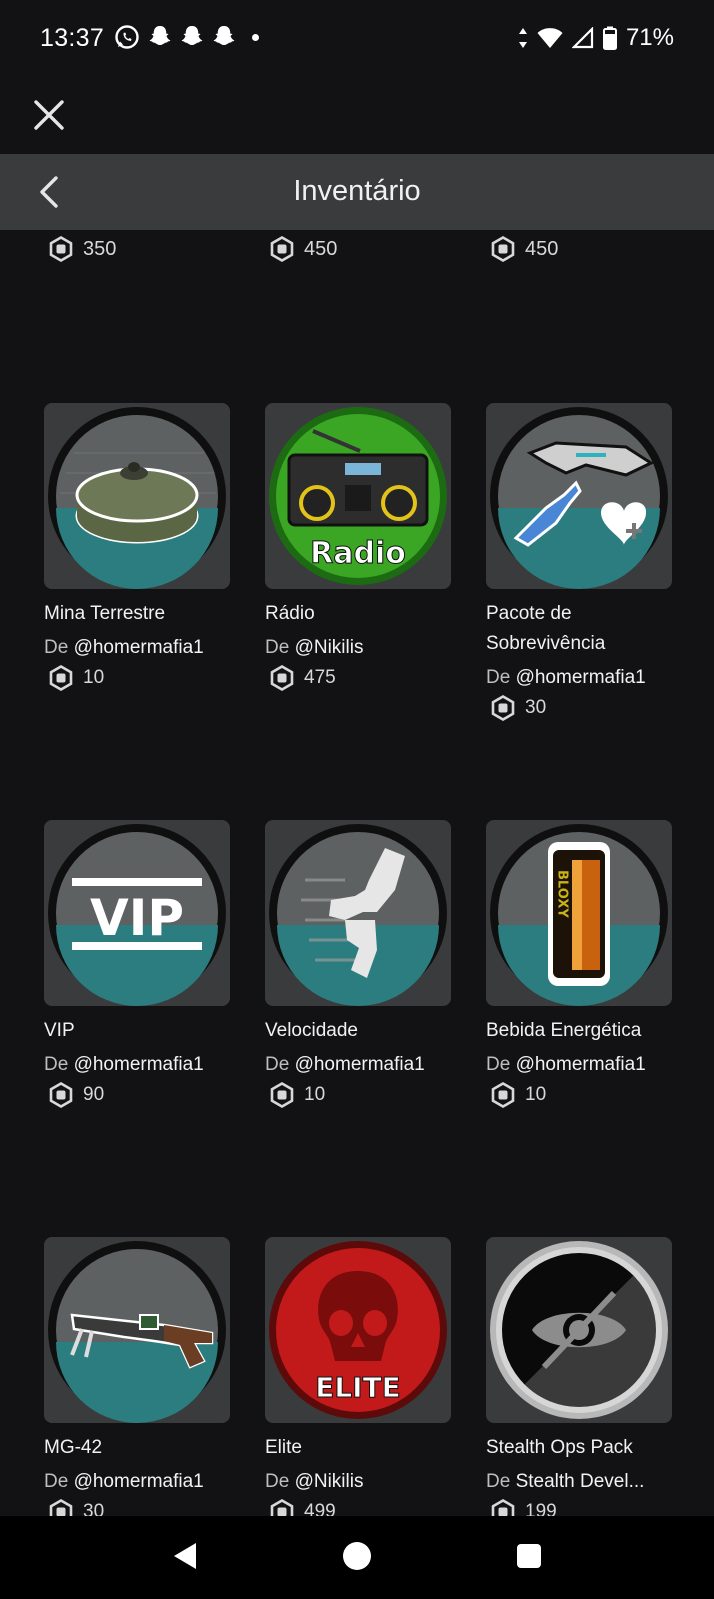 Image resolution: width=714 pixels, height=1599 pixels. I want to click on item-thumbnail: BLOXY, so click(579, 913).